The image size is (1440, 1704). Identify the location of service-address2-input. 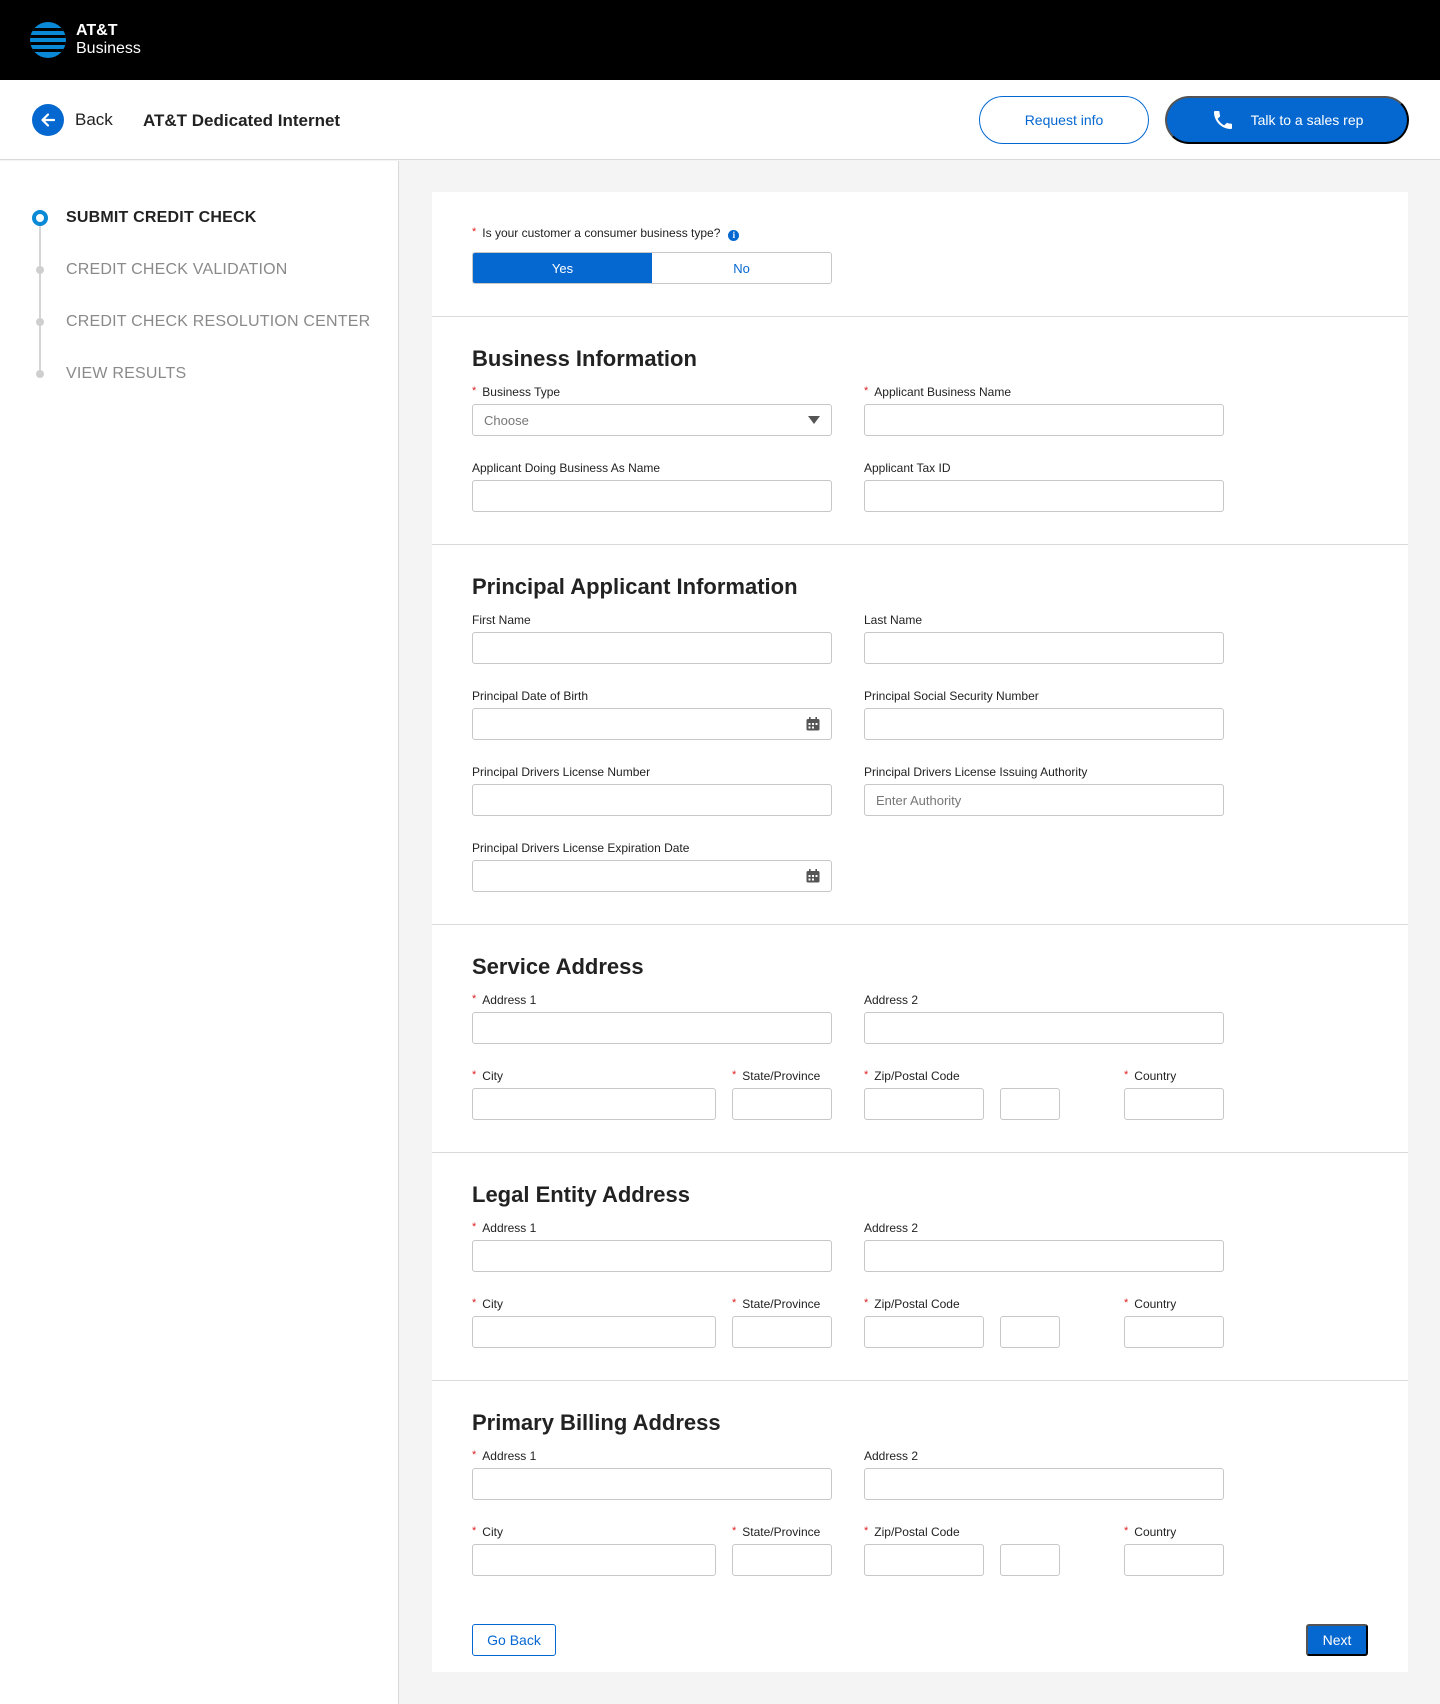
(1044, 1028).